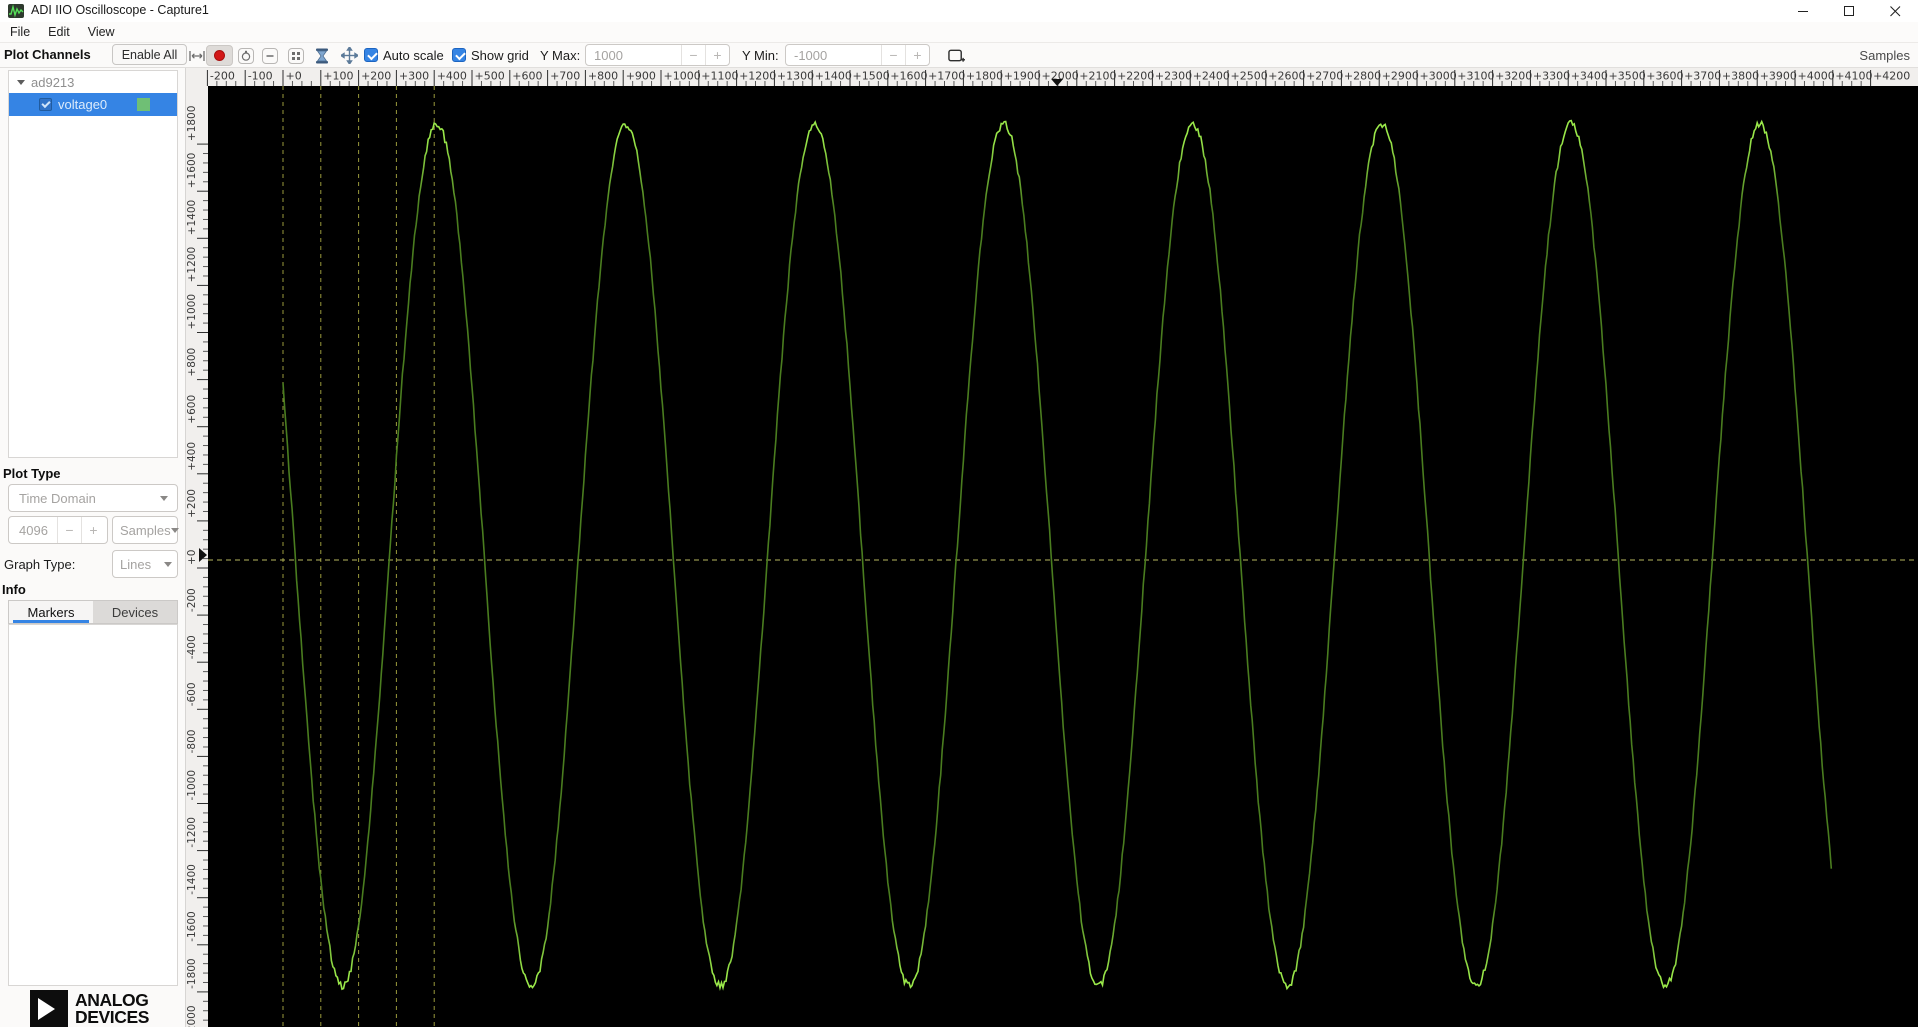  What do you see at coordinates (245, 55) in the screenshot?
I see `stopwatch-icon` at bounding box center [245, 55].